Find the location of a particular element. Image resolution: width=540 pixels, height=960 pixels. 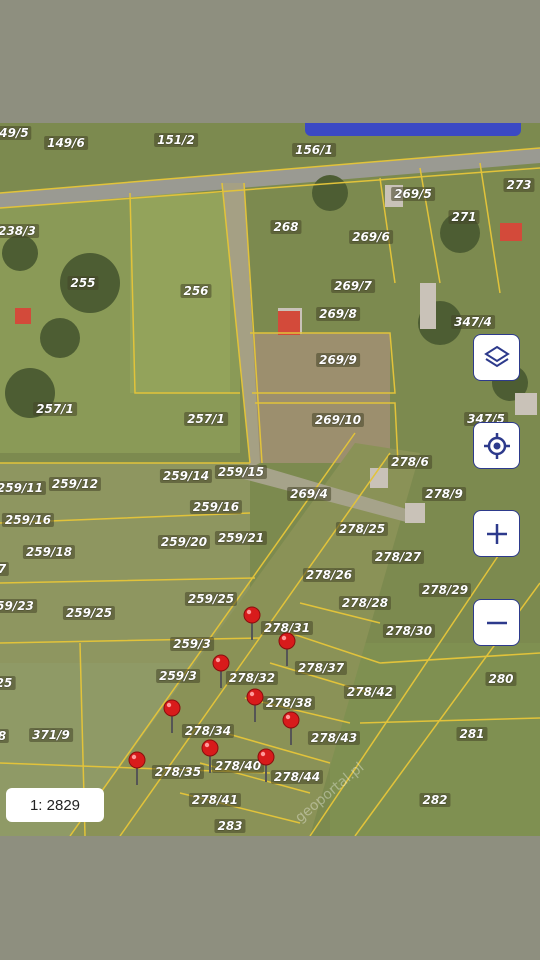

crosshair-icon is located at coordinates (496, 445).